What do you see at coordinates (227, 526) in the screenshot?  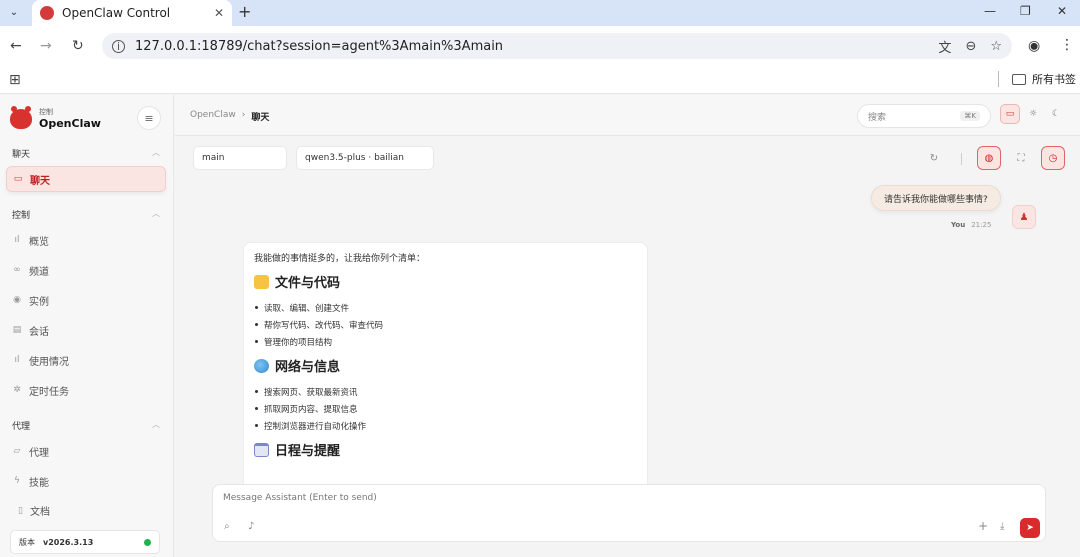 I see `paperclip-icon: ⌕` at bounding box center [227, 526].